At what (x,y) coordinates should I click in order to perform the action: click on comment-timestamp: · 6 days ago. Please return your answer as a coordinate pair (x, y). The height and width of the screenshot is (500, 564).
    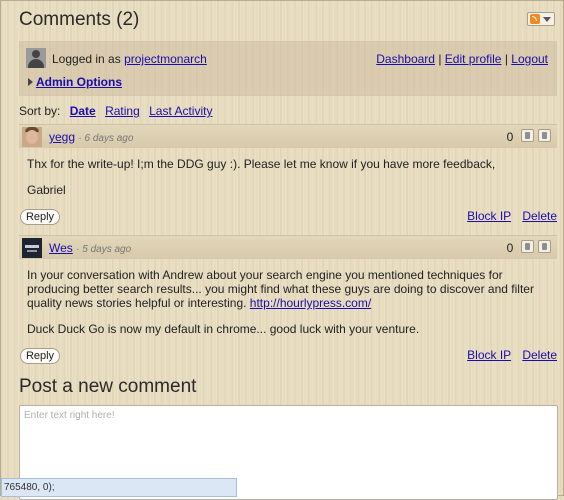
    Looking at the image, I should click on (106, 138).